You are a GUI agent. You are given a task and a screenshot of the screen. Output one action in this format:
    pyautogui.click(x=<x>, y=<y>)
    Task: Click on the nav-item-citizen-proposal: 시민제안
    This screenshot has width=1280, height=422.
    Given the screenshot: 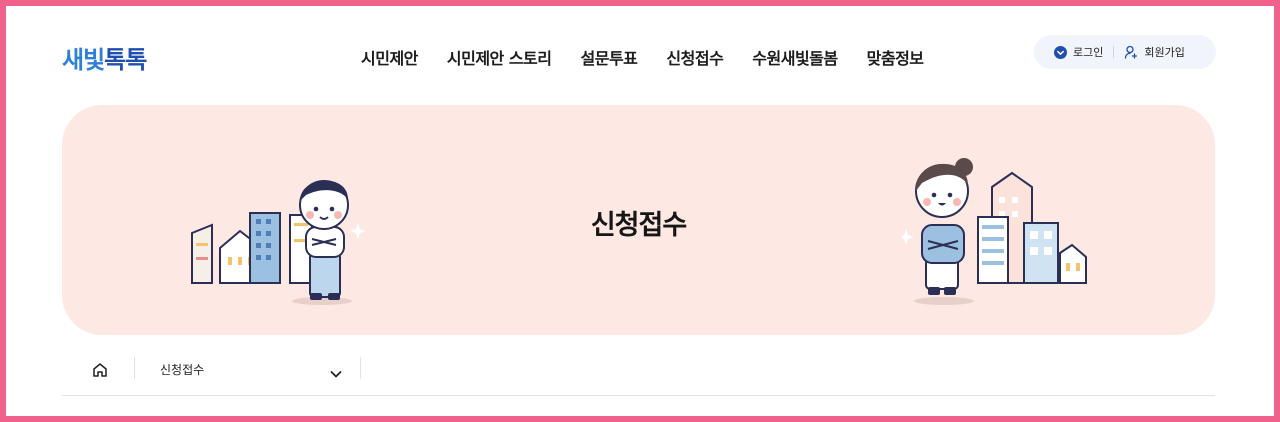 What is the action you would take?
    pyautogui.click(x=389, y=57)
    